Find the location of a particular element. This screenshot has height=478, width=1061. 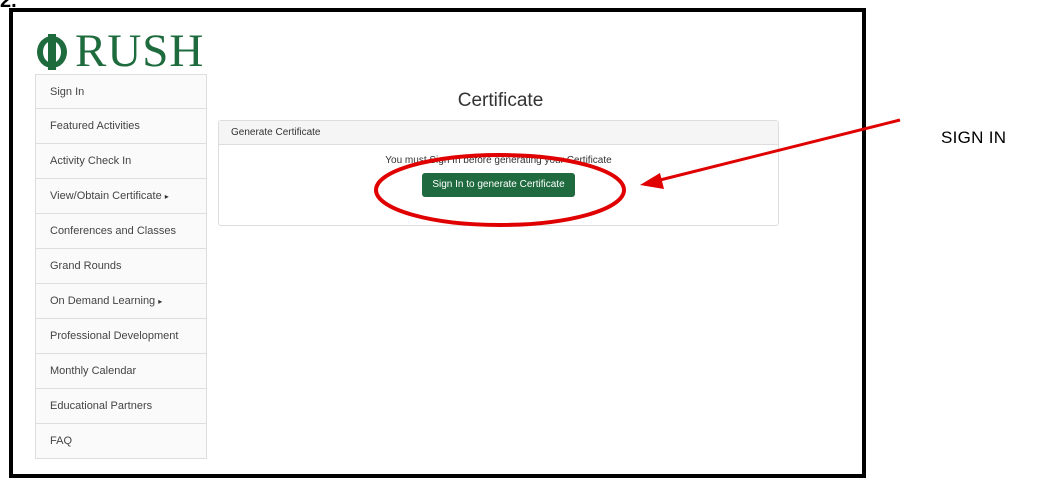

highlight-circle is located at coordinates (500, 190).